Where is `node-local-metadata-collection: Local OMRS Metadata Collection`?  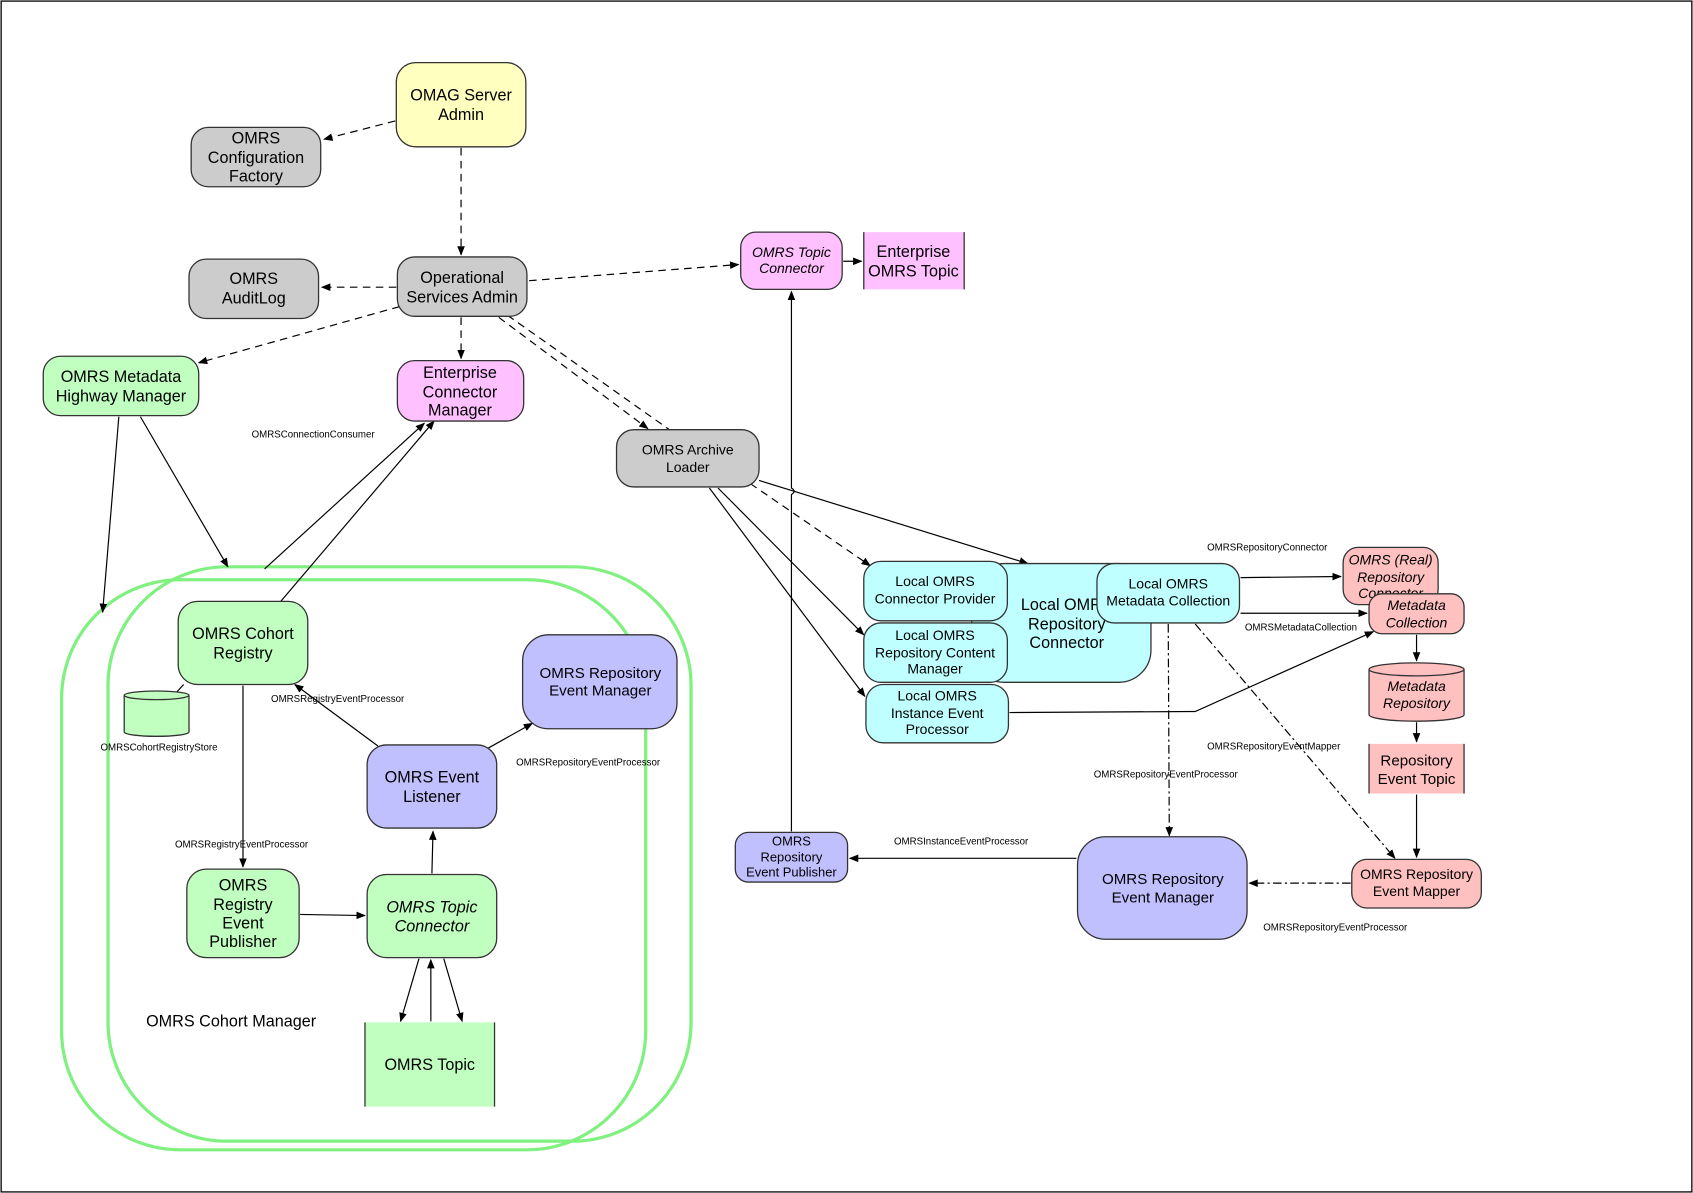
node-local-metadata-collection: Local OMRS Metadata Collection is located at coordinates (1168, 593).